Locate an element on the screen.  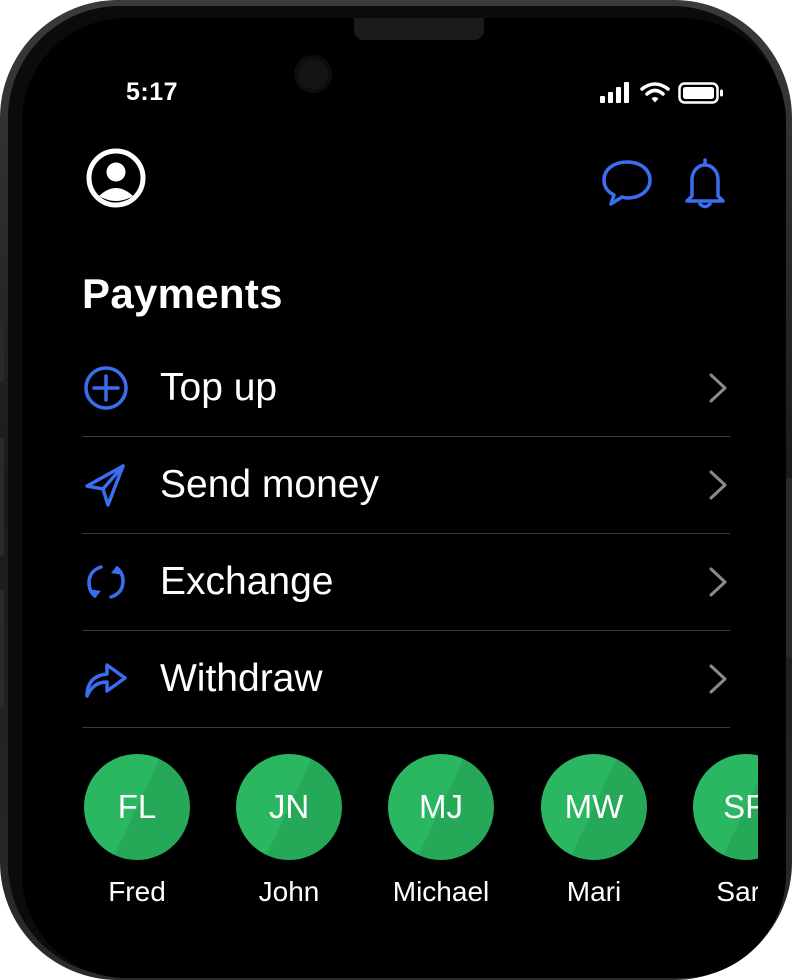
menu-item-withdraw: Withdraw is located at coordinates (406, 679).